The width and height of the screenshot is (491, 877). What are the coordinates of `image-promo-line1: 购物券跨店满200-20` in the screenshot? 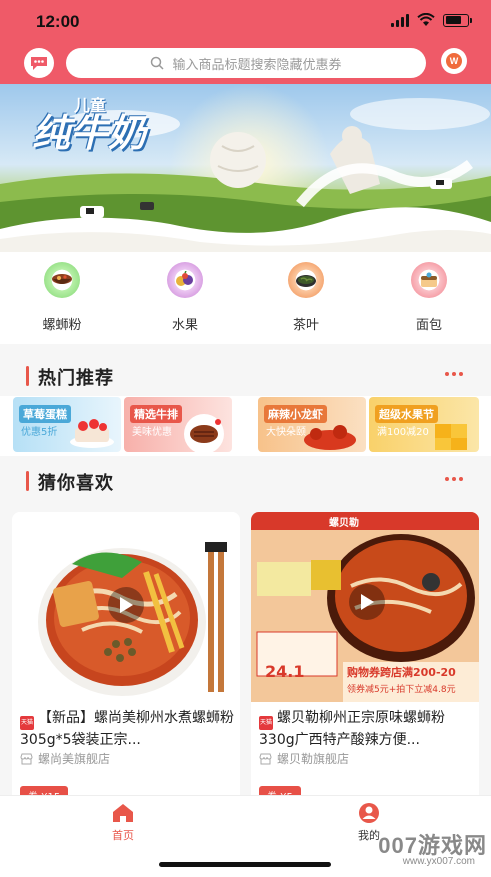 It's located at (401, 672).